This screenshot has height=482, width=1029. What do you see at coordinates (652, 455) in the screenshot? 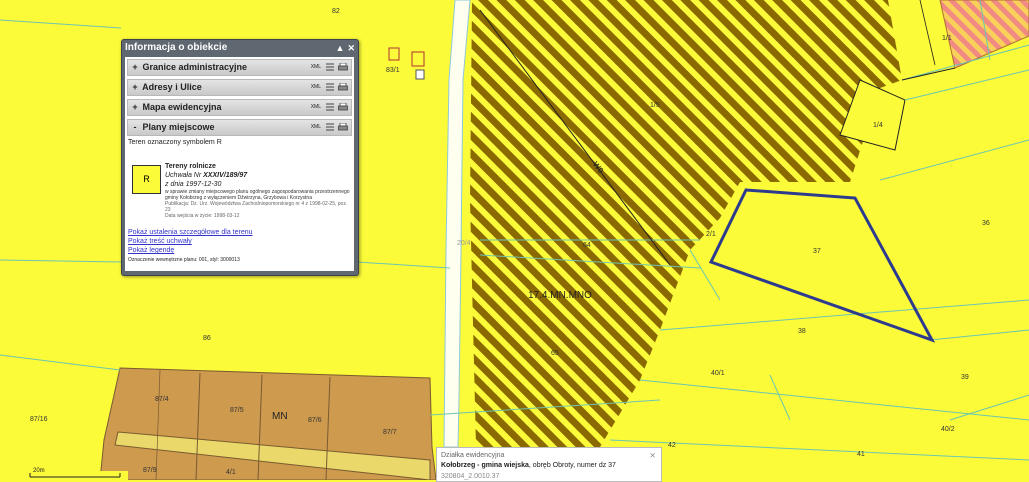
I see `popup-close-icon: ⨯` at bounding box center [652, 455].